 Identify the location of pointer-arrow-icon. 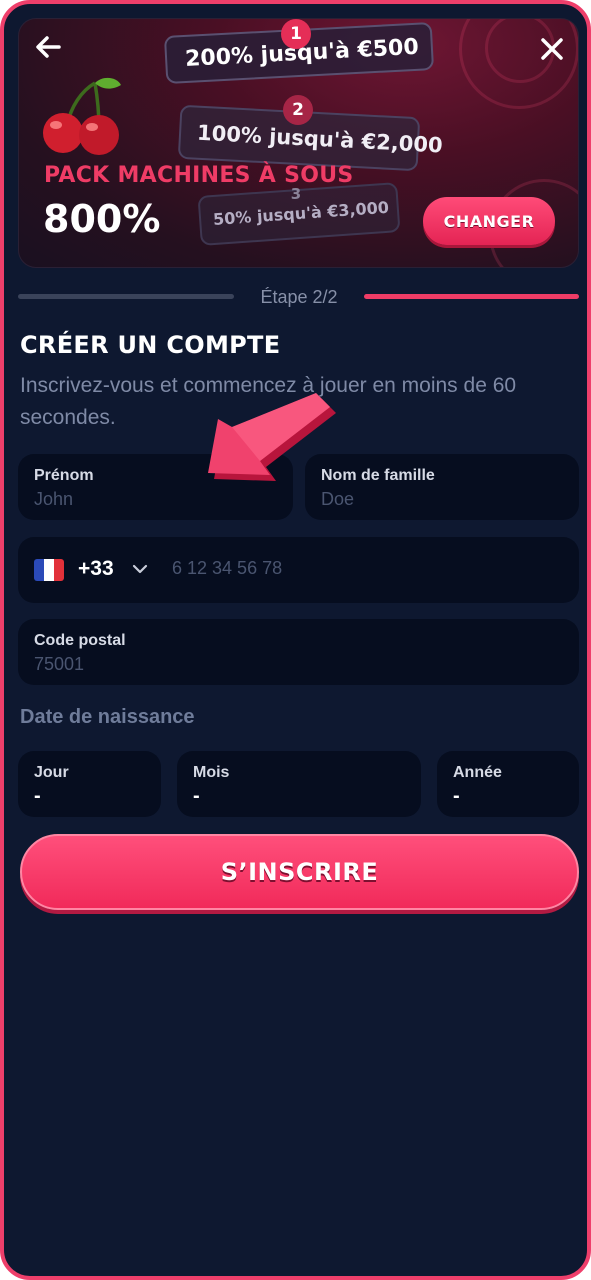
(272, 437).